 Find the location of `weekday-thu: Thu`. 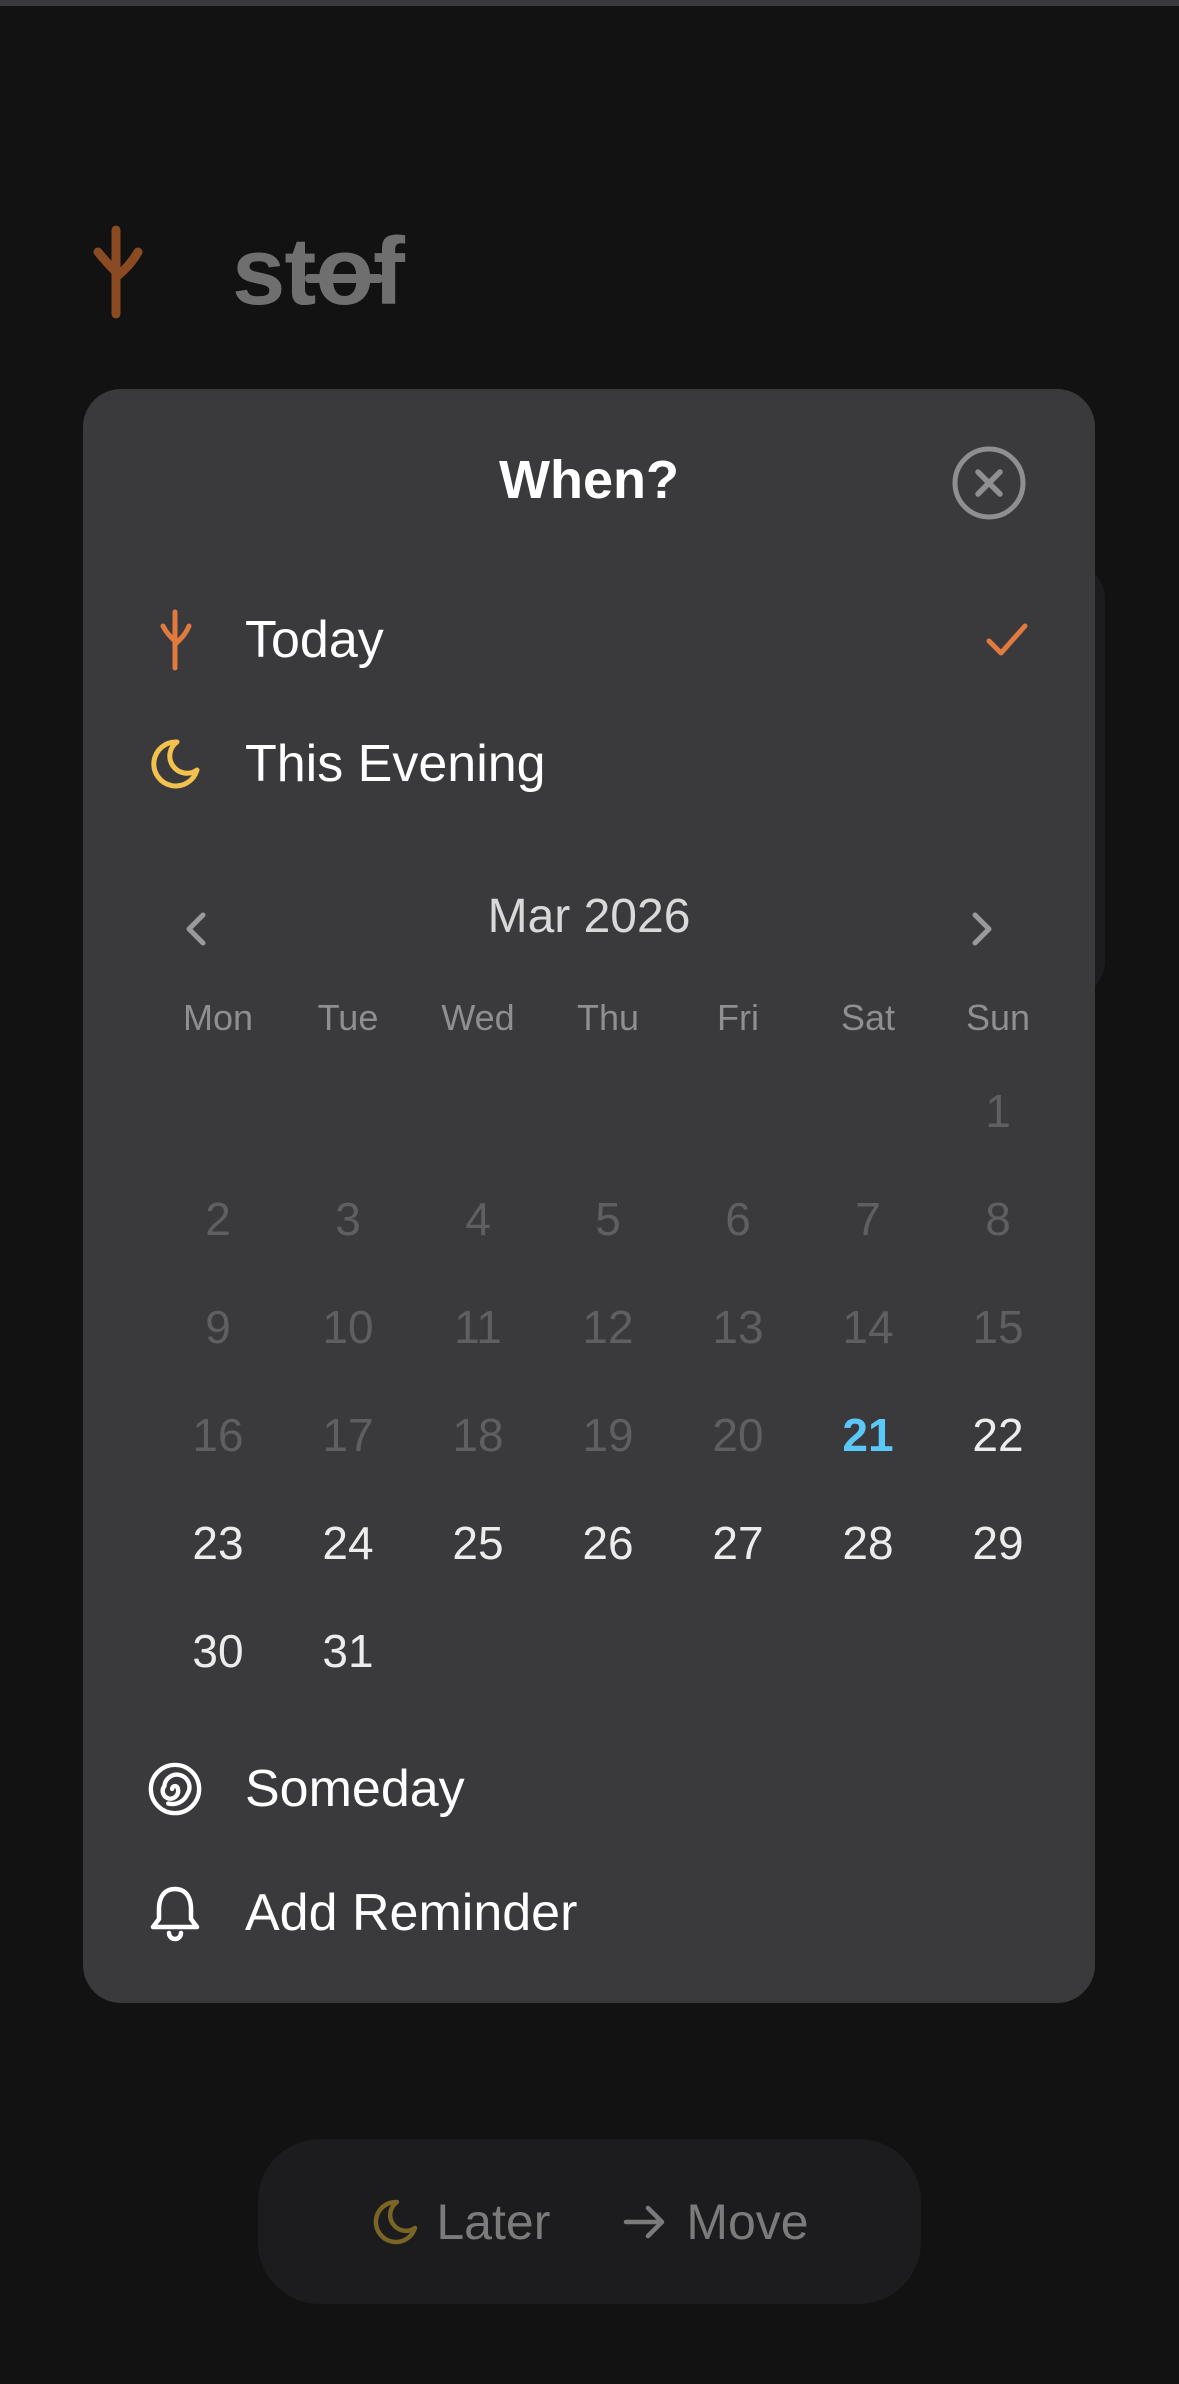

weekday-thu: Thu is located at coordinates (608, 1017).